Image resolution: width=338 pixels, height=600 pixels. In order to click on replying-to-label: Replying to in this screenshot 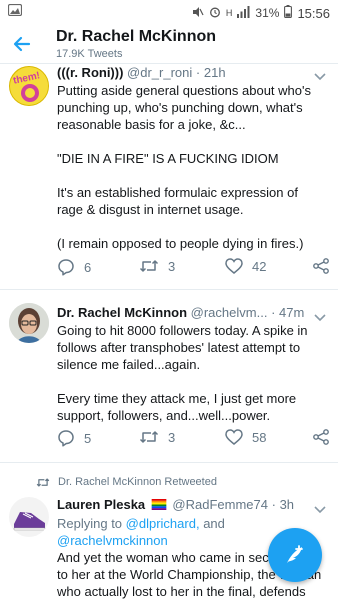, I will do `click(91, 523)`.